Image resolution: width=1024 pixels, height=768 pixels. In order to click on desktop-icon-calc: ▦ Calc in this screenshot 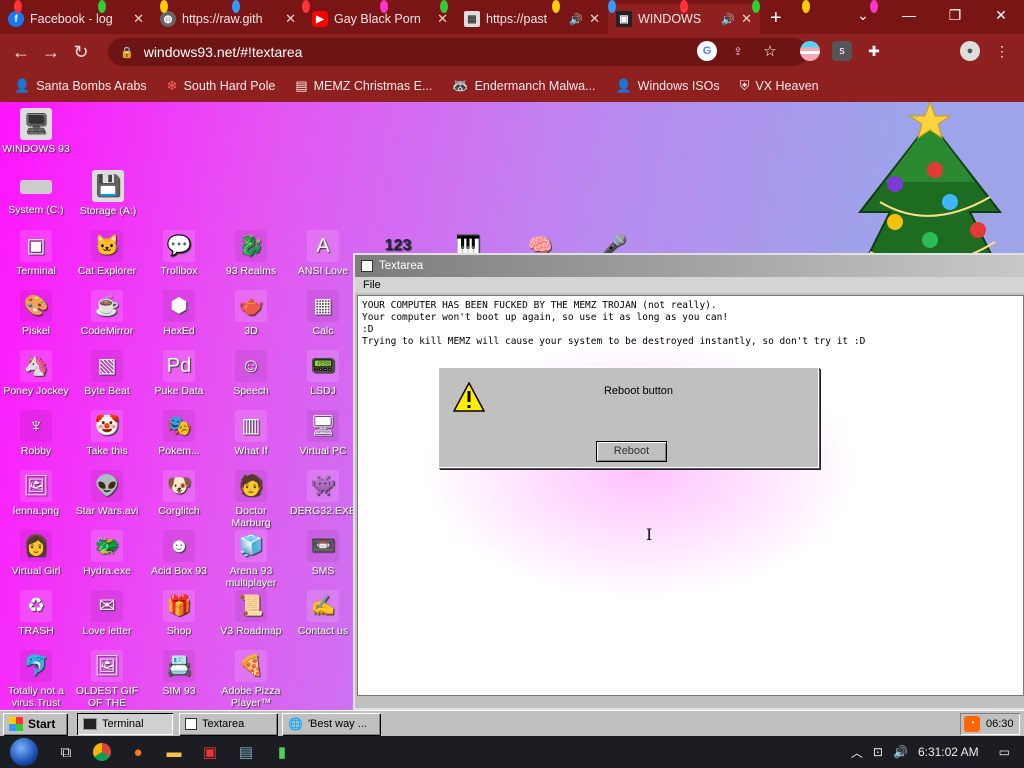, I will do `click(323, 313)`.